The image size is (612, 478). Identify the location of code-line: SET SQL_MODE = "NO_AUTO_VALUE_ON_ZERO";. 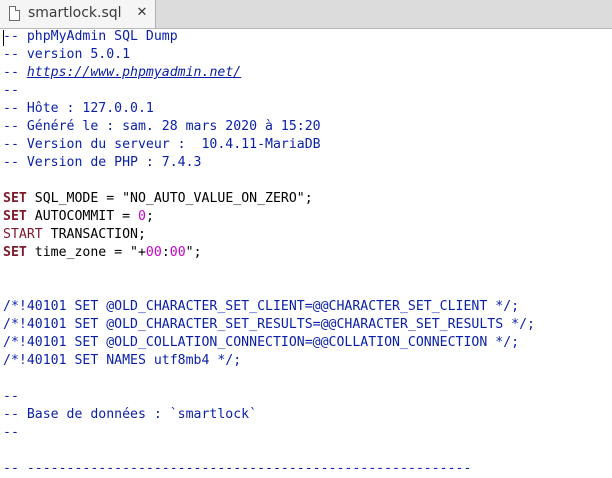
(306, 199).